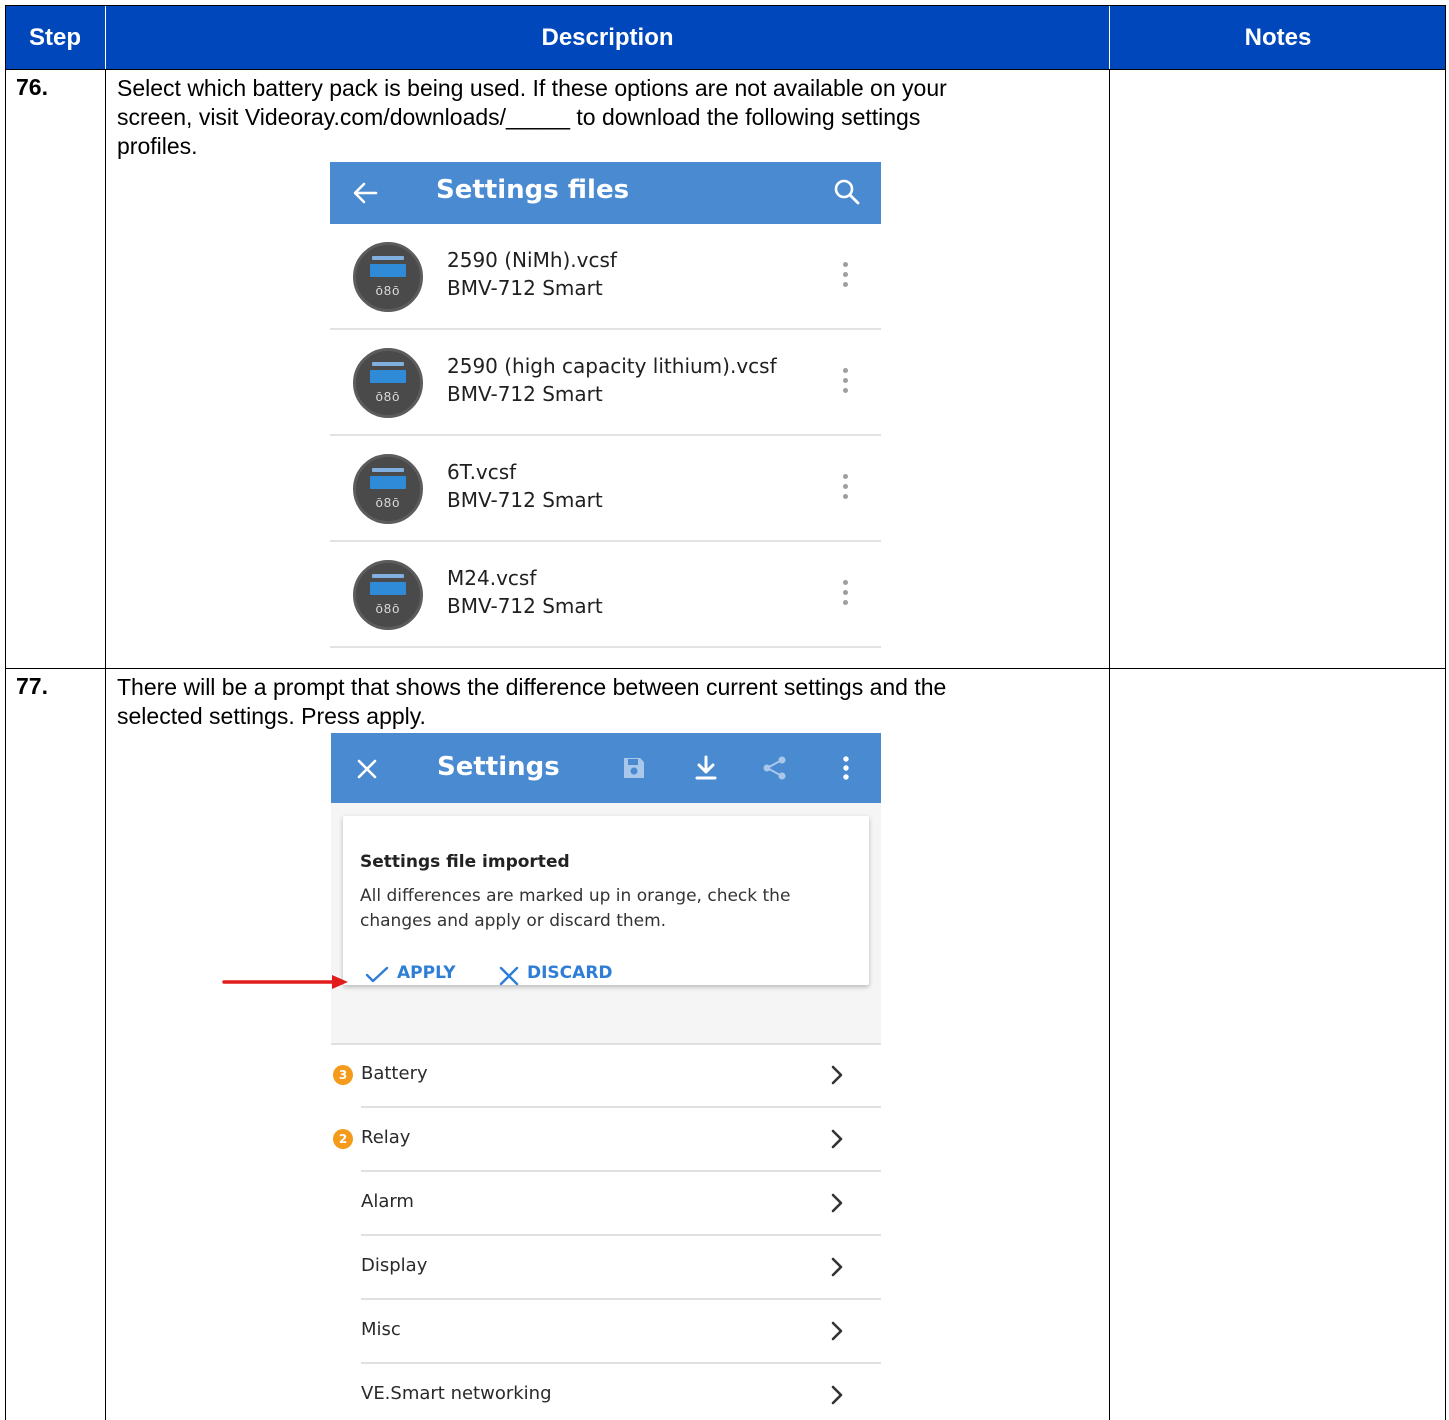  I want to click on header-step: Step, so click(54, 37).